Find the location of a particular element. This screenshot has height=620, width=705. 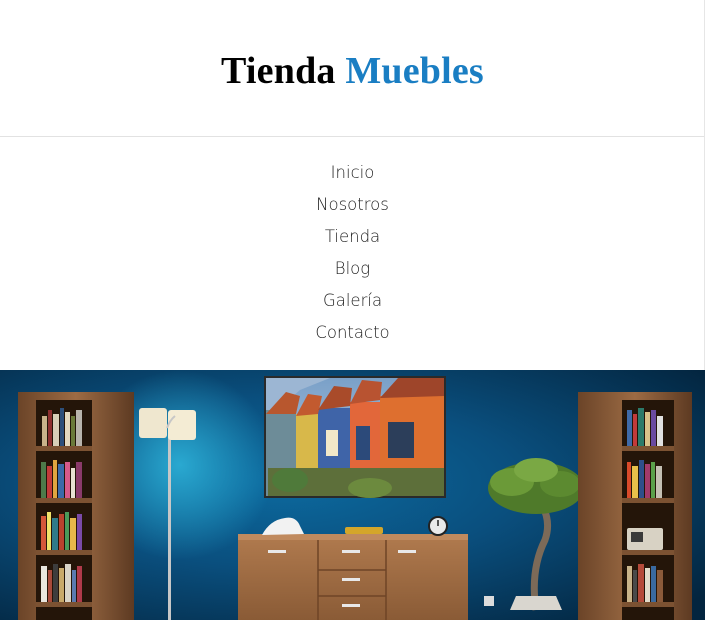

nav-link-contacto: Contacto is located at coordinates (352, 332).